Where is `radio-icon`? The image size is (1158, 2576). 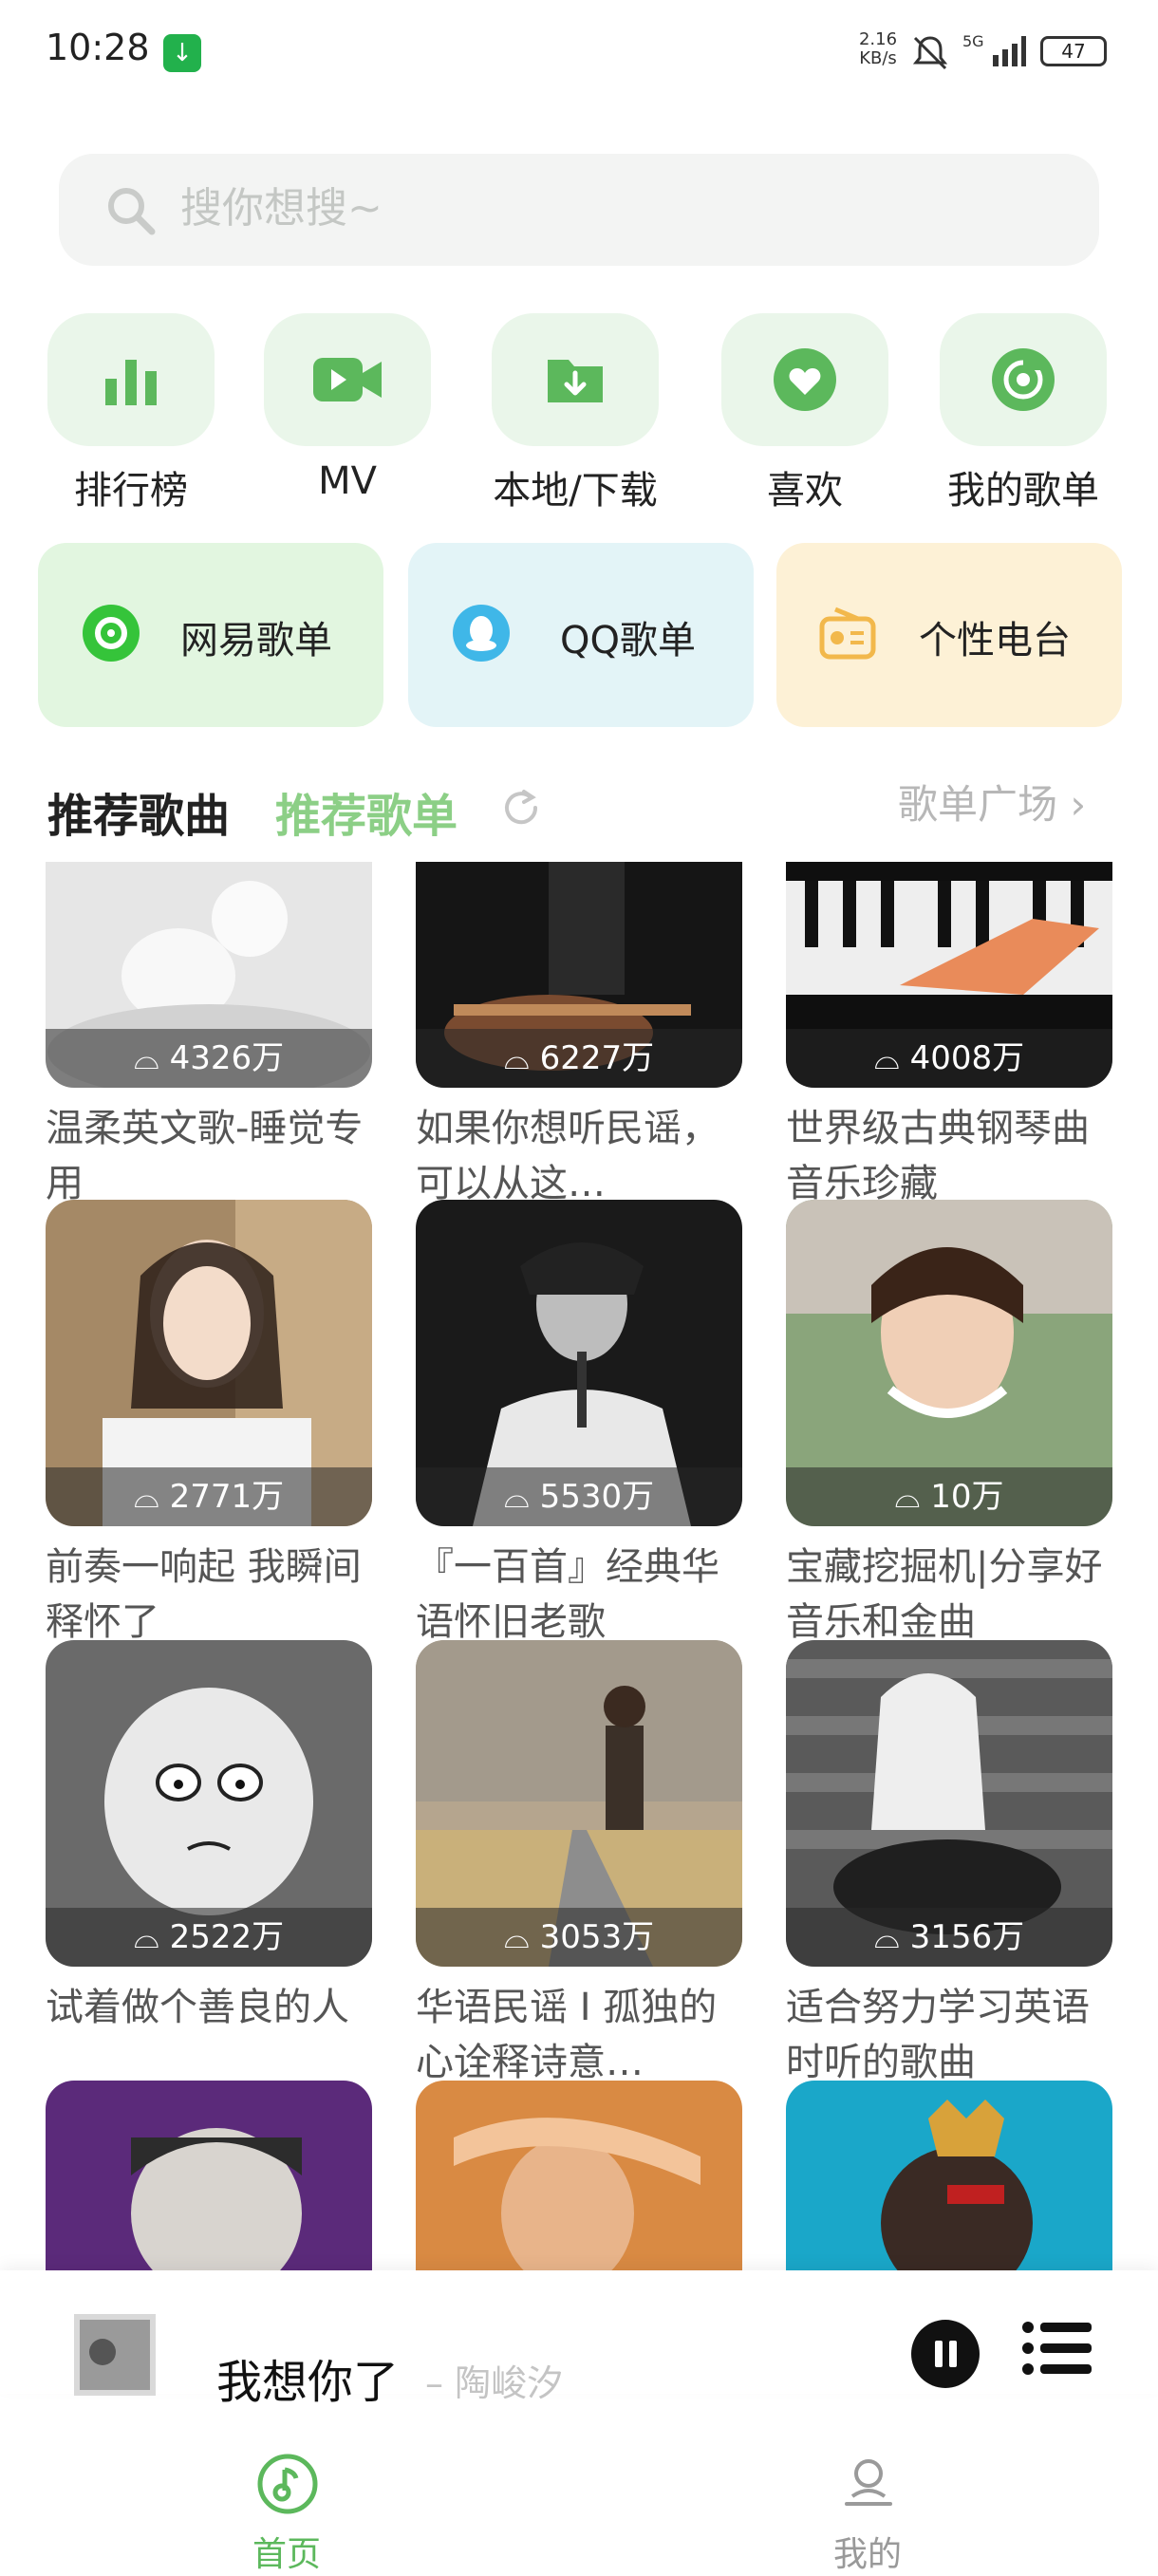
radio-icon is located at coordinates (847, 633).